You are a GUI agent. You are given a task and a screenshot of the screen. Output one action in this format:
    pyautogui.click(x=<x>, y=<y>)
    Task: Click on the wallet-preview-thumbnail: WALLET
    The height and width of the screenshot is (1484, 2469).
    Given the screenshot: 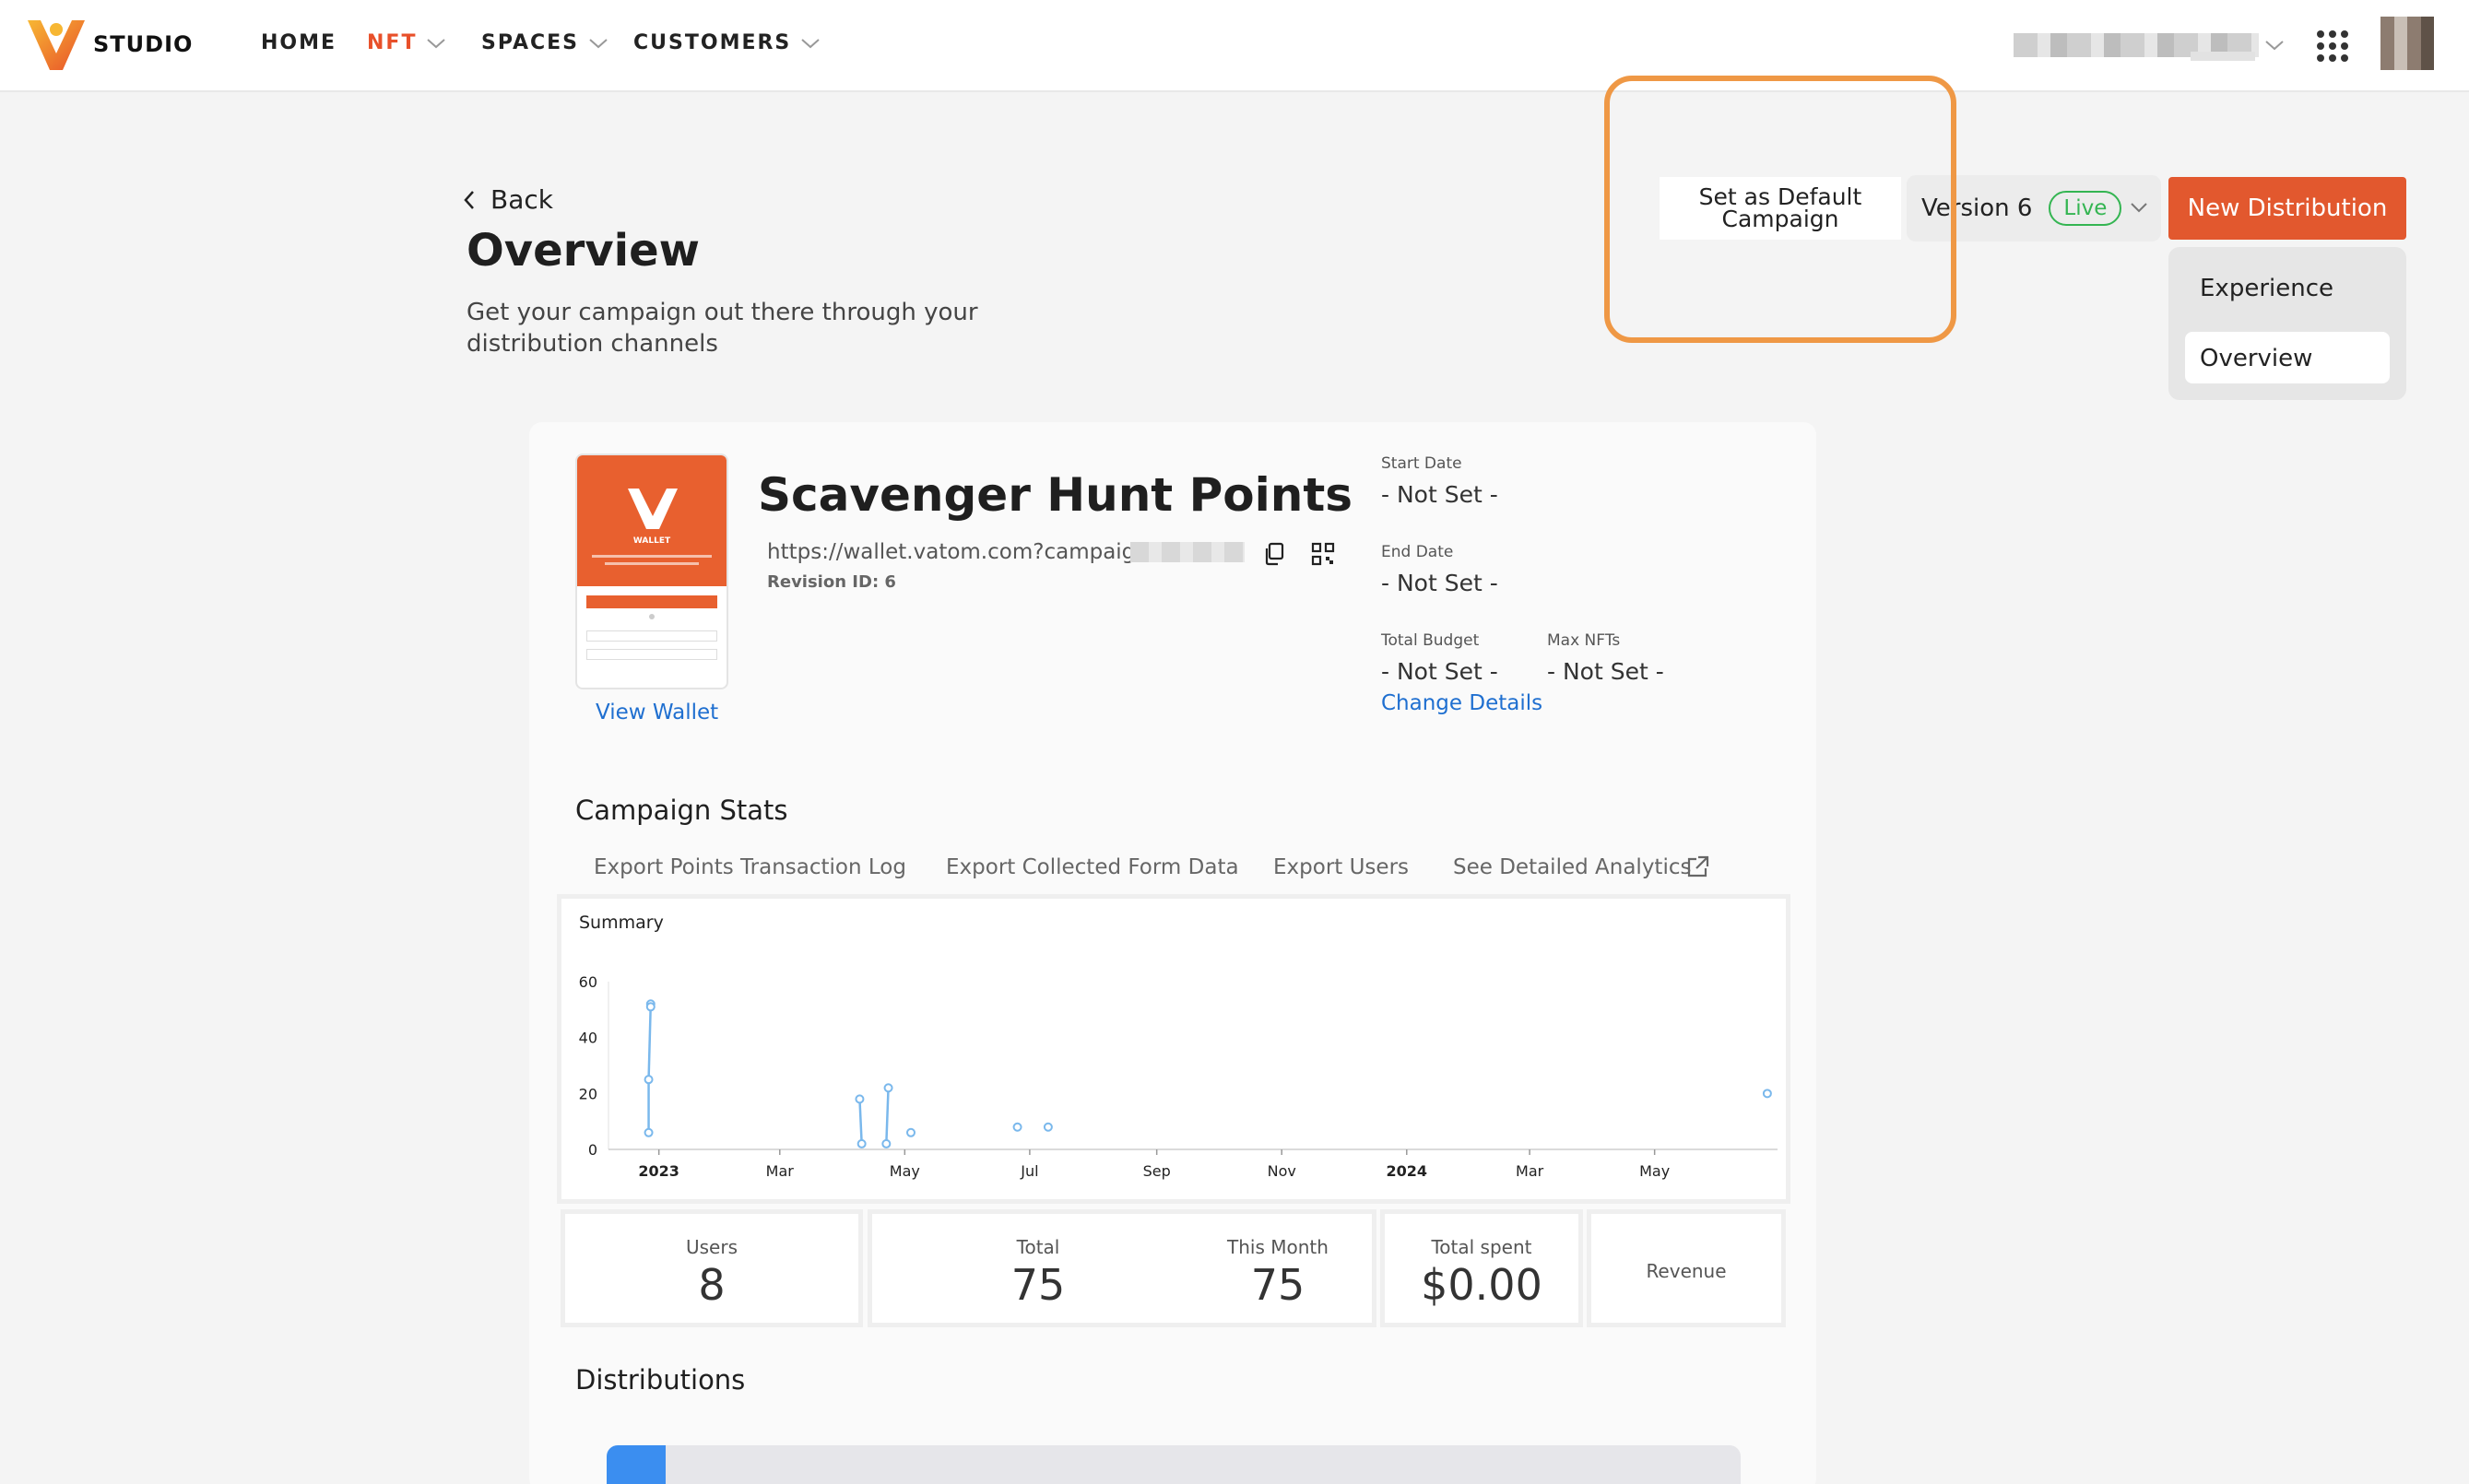 What is the action you would take?
    pyautogui.click(x=651, y=571)
    